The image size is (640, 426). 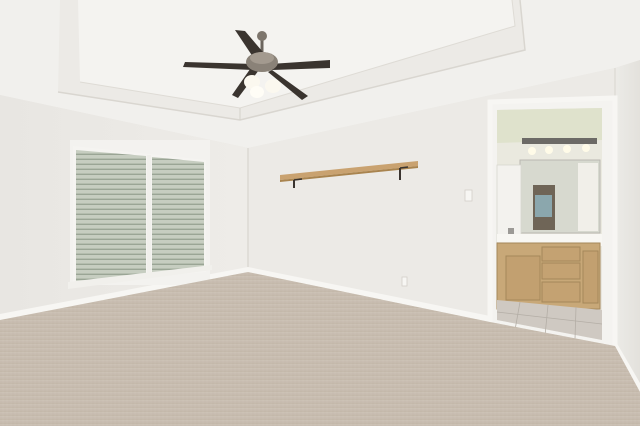 What do you see at coordinates (140, 214) in the screenshot?
I see `window` at bounding box center [140, 214].